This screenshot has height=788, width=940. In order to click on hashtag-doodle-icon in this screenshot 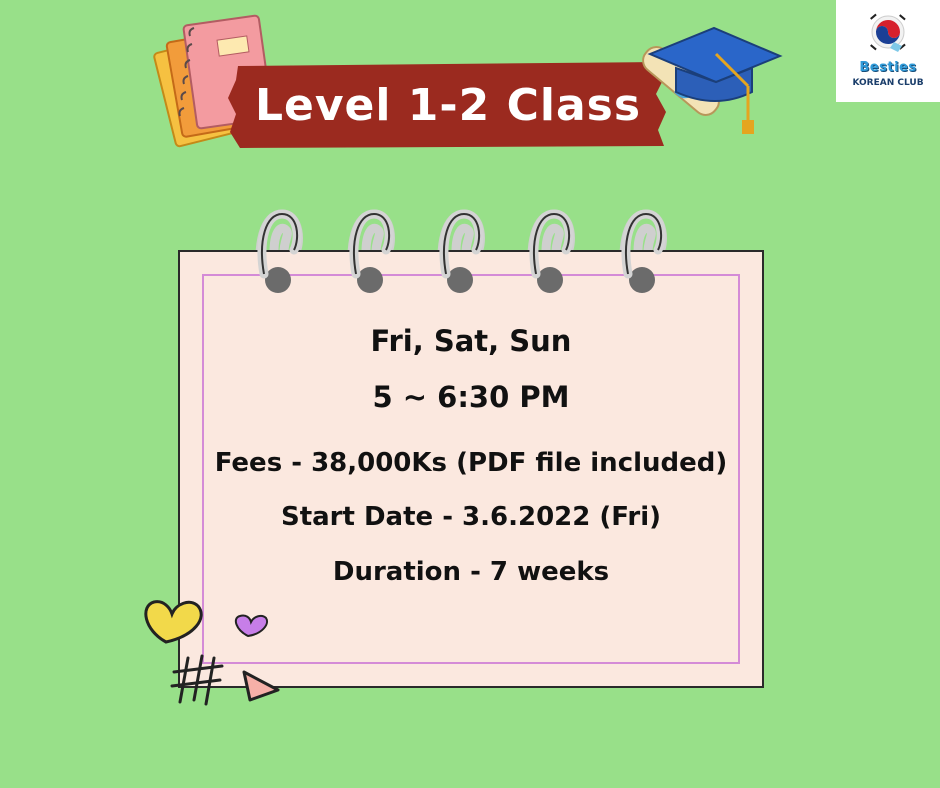, I will do `click(197, 680)`.